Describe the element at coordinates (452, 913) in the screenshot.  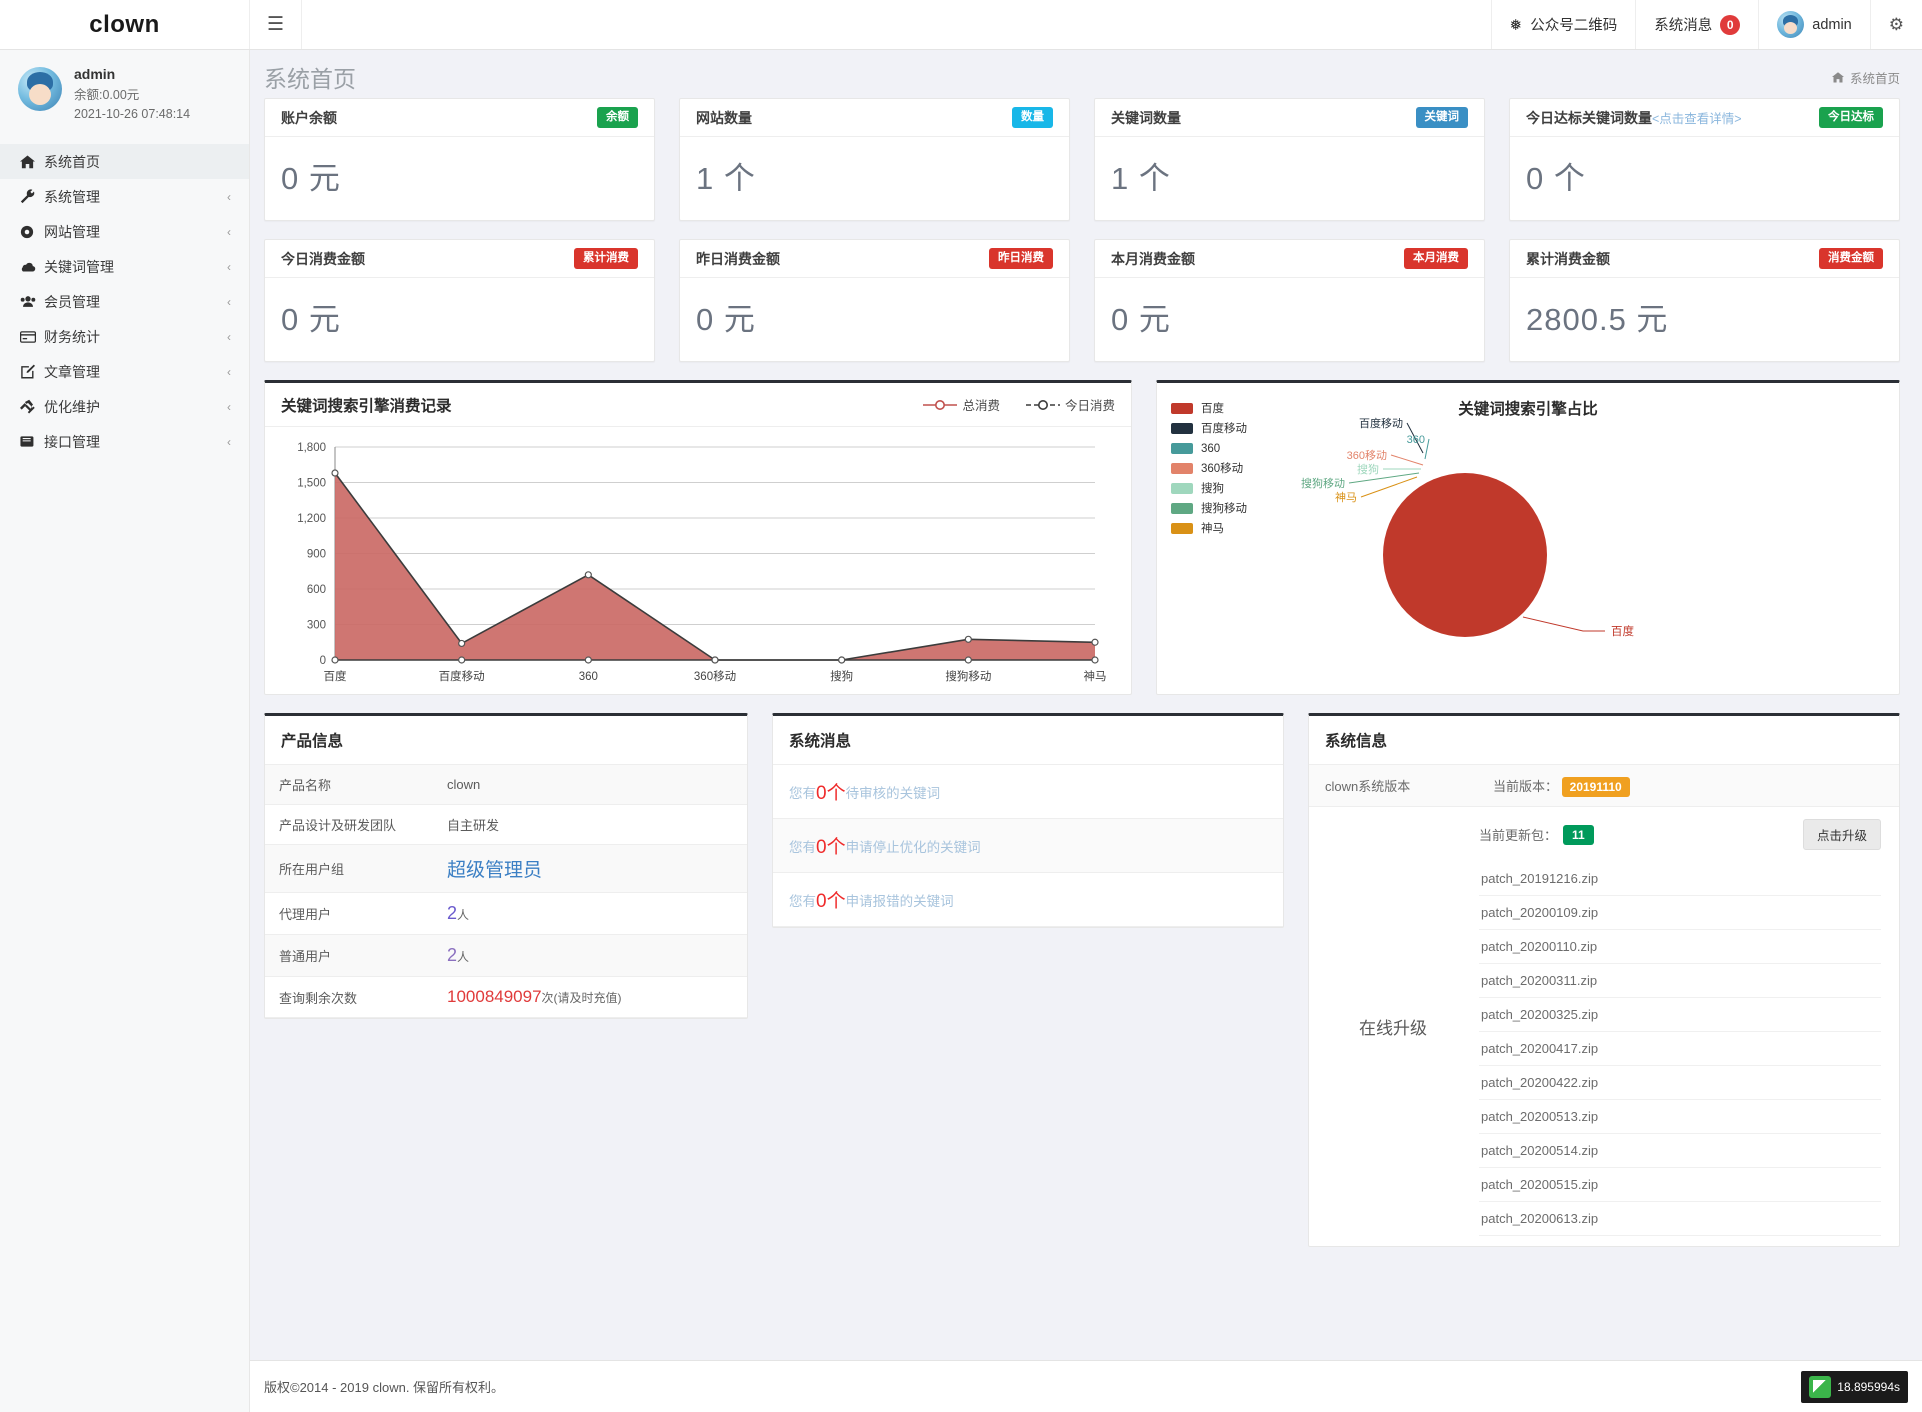
I see `agent-user-count: 2` at that location.